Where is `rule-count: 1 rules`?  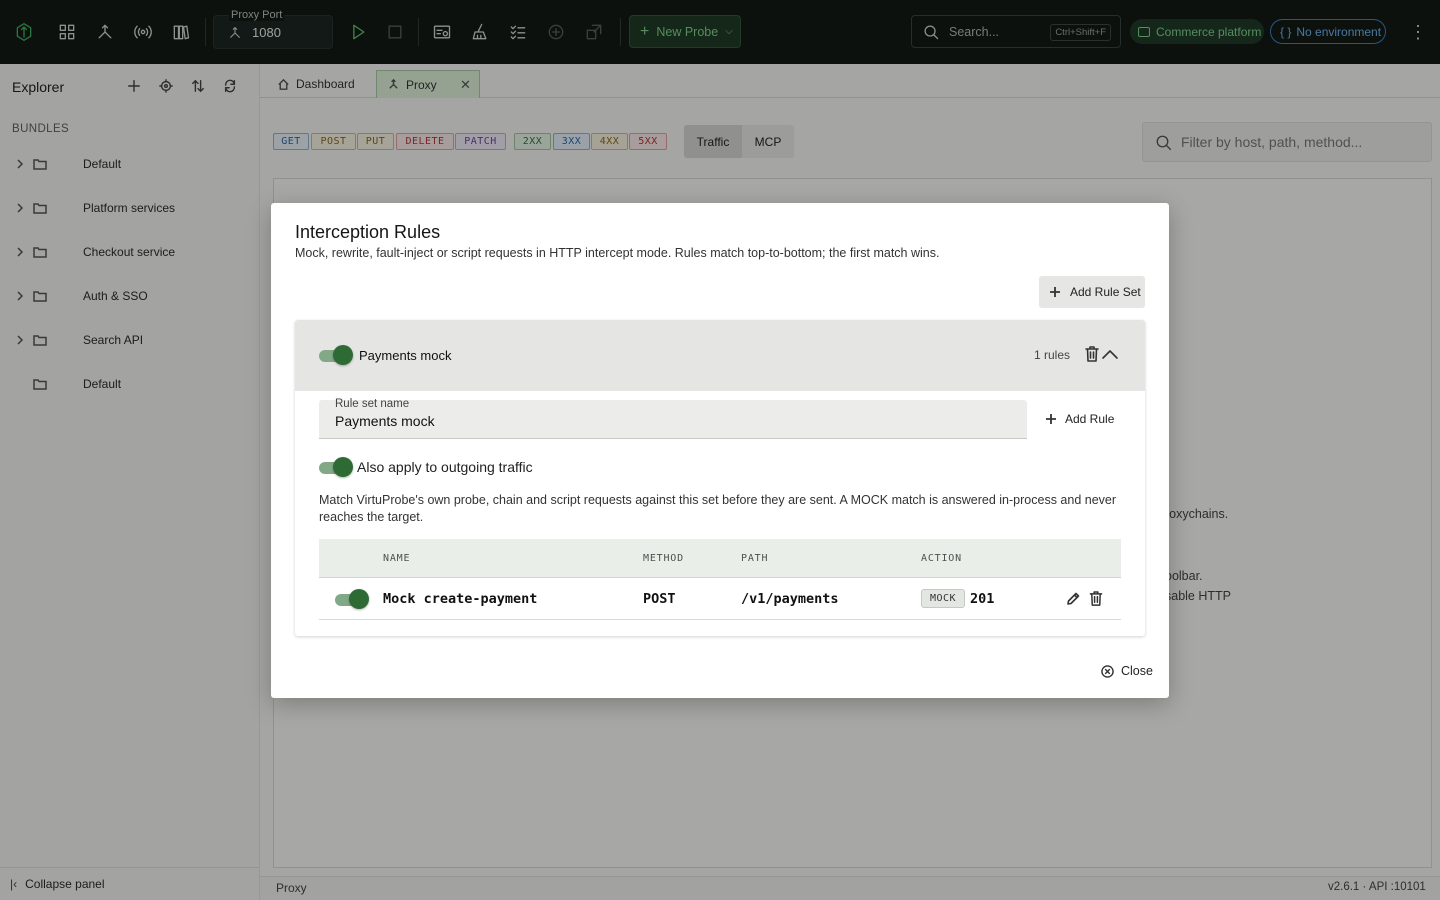 rule-count: 1 rules is located at coordinates (1052, 355).